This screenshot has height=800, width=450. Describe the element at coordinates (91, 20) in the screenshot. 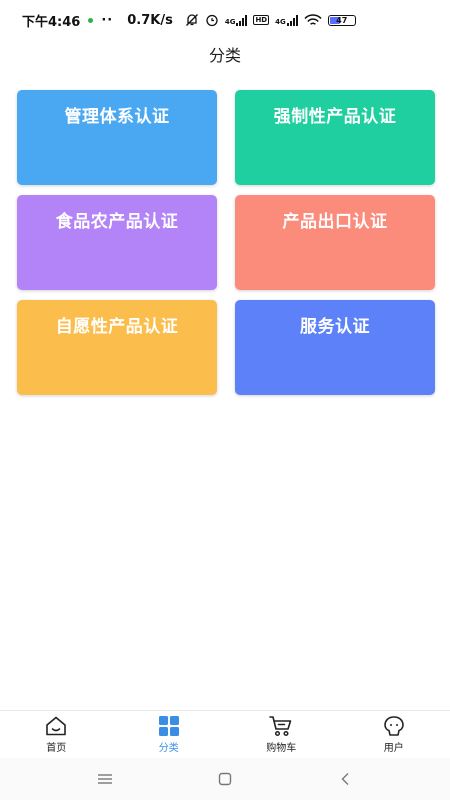

I see `notification-dot-icon` at that location.